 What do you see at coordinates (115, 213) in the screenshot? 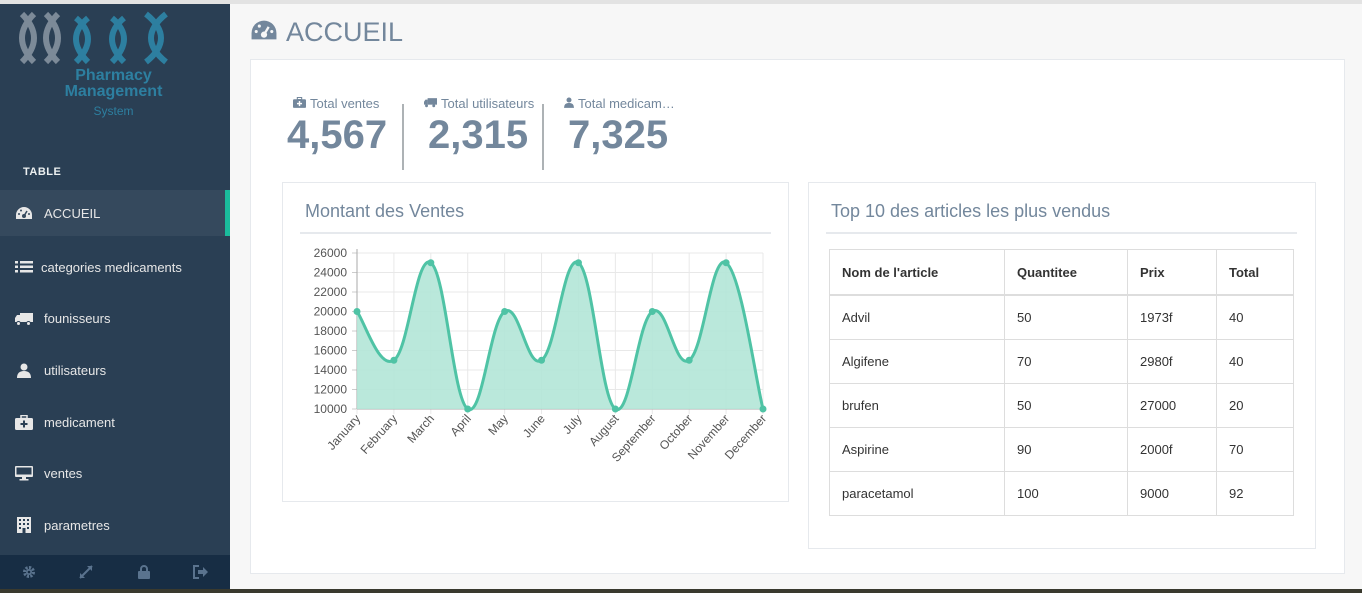
I see `sidebar-item-accueil: ACCUEIL` at bounding box center [115, 213].